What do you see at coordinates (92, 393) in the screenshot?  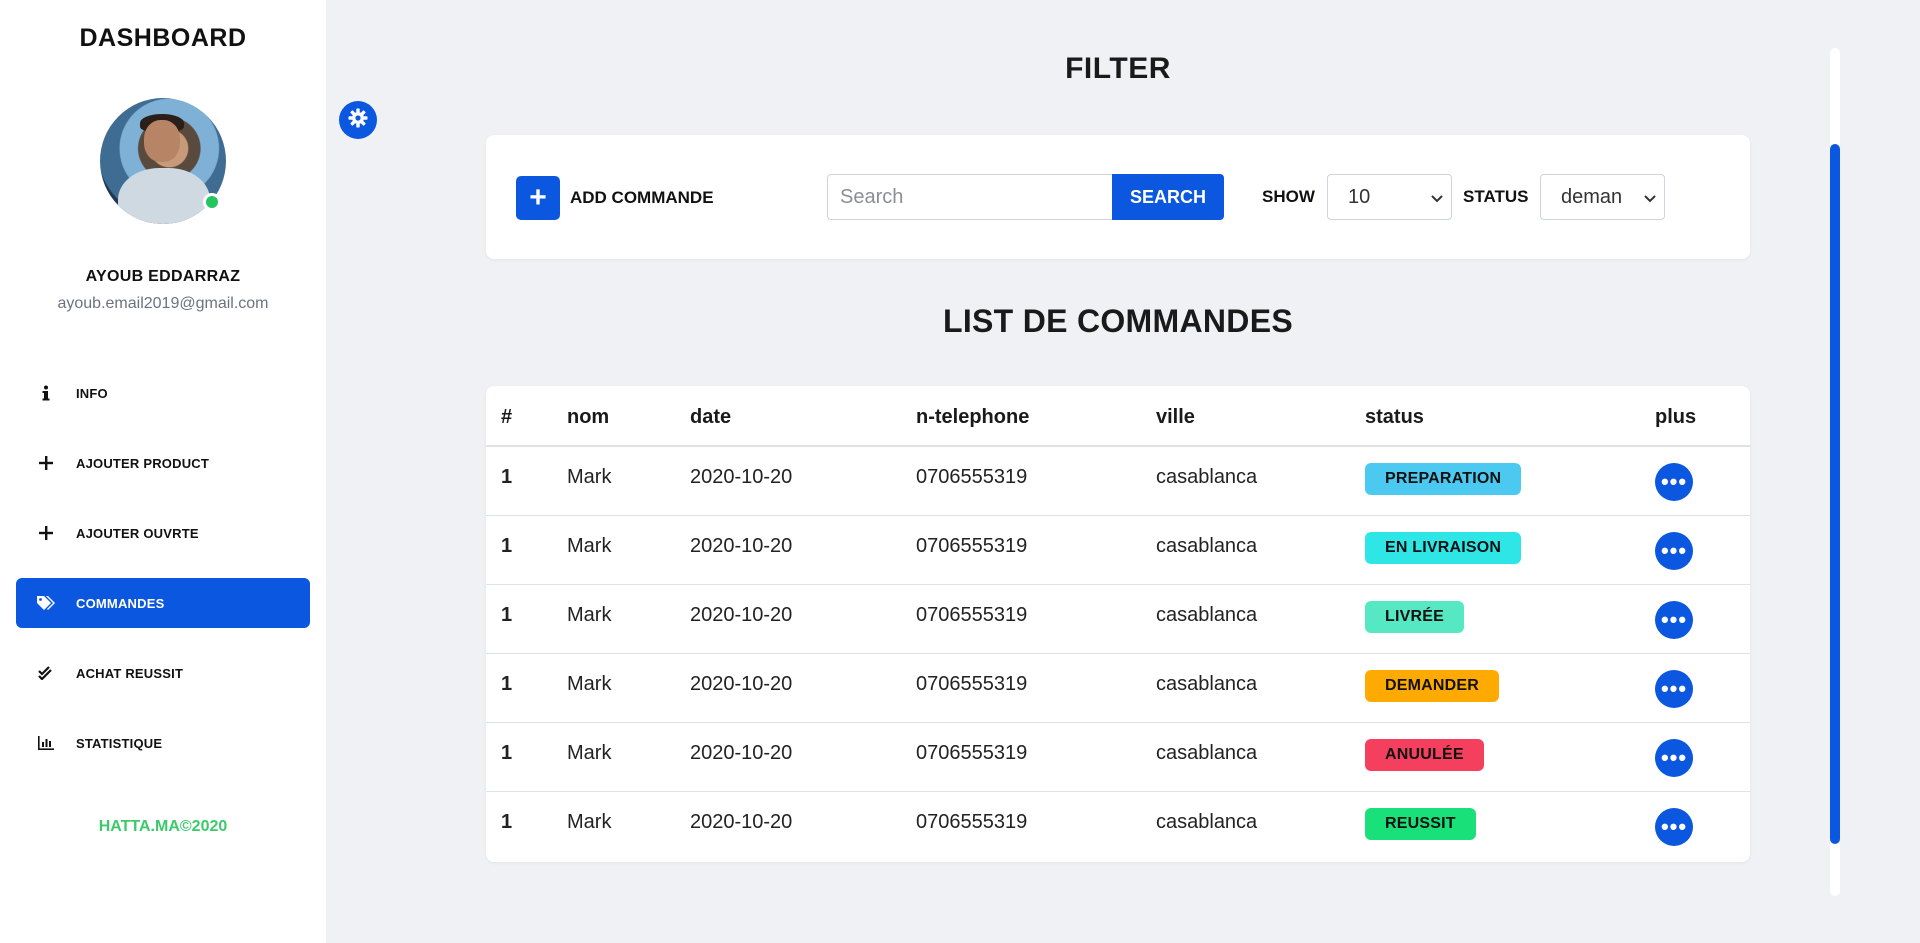 I see `sidebar-item-label: INFO` at bounding box center [92, 393].